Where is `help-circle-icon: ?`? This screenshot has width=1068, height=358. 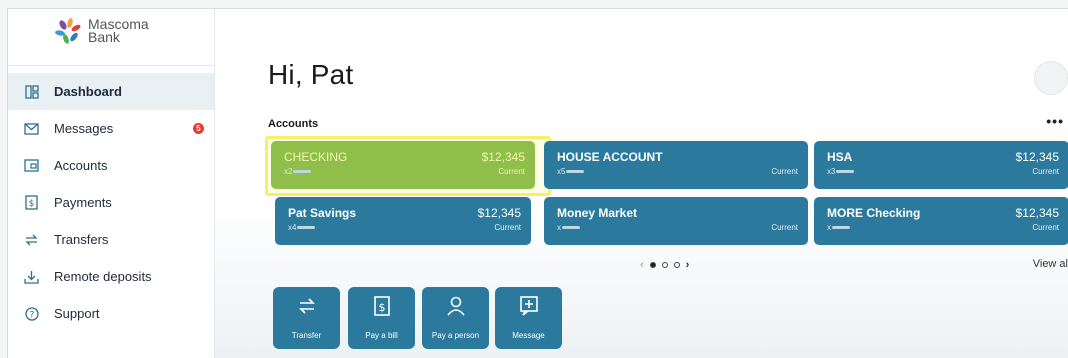 help-circle-icon: ? is located at coordinates (31, 313).